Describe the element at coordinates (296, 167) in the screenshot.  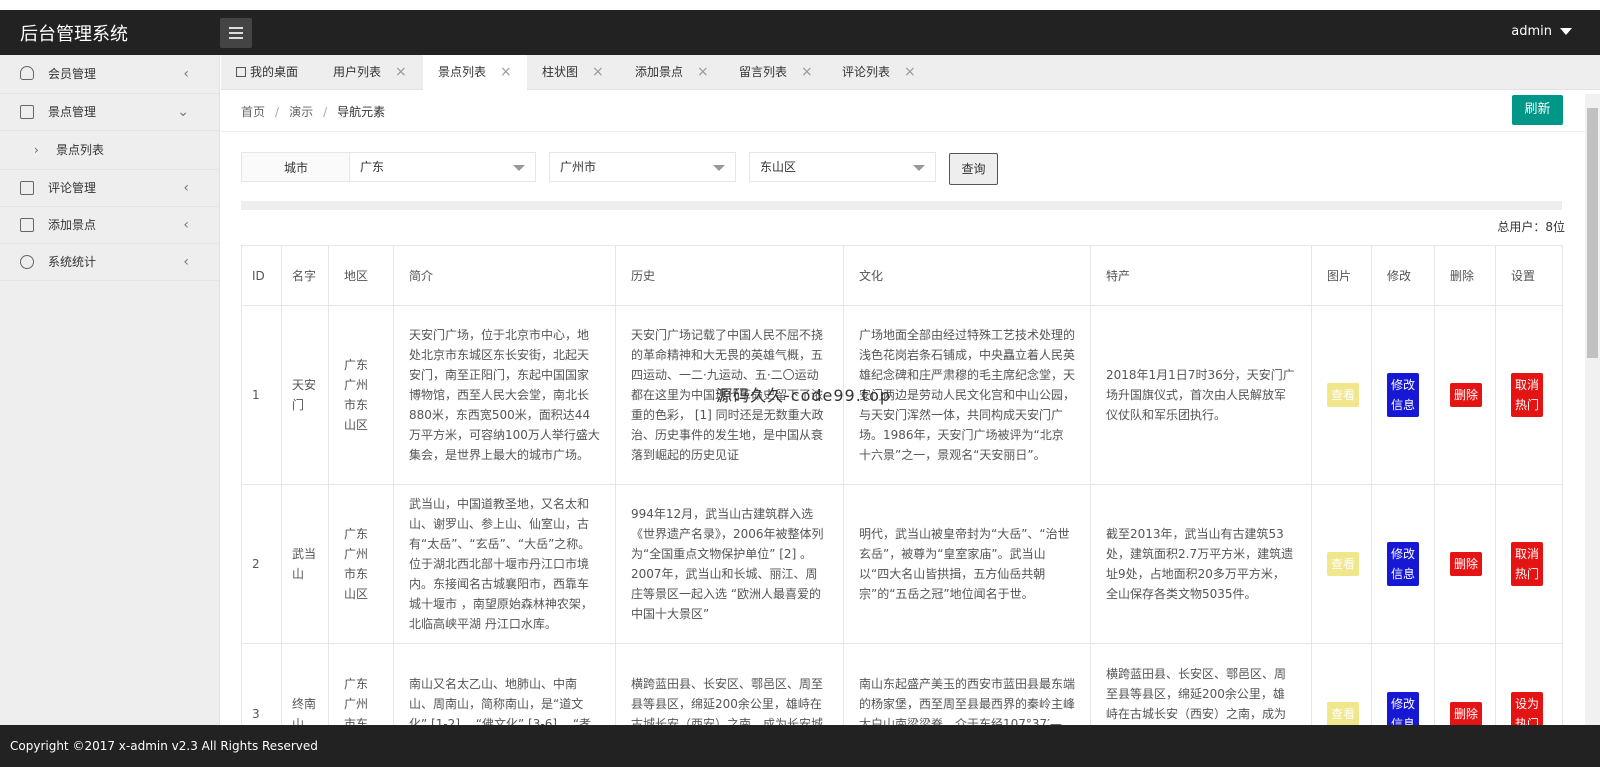
I see `city-label: 城市` at that location.